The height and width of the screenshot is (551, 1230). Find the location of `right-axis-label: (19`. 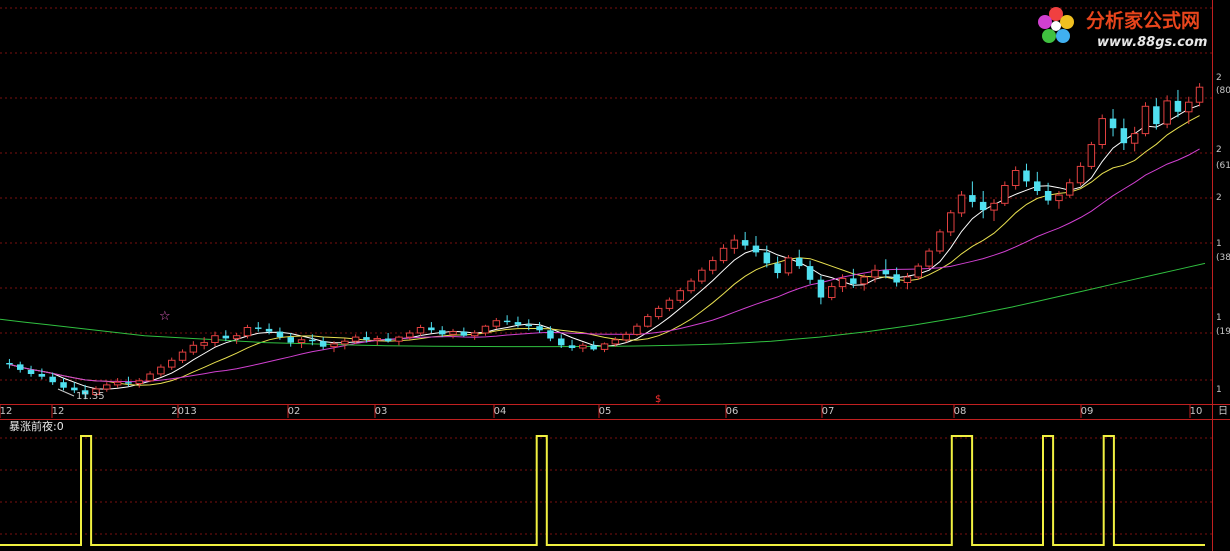

right-axis-label: (19 is located at coordinates (1223, 332).